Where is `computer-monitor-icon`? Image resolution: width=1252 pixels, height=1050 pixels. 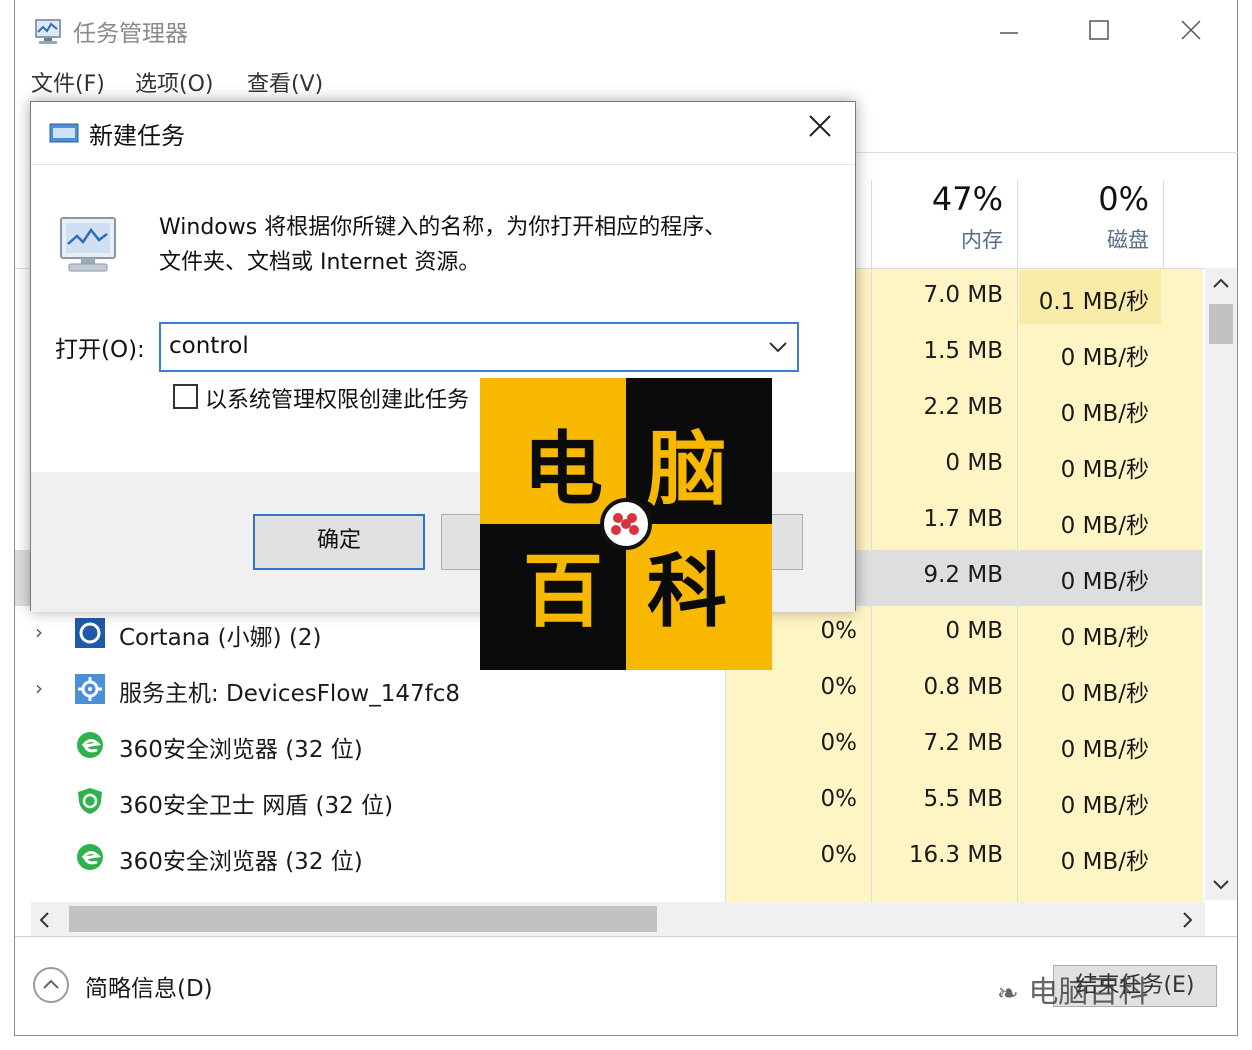 computer-monitor-icon is located at coordinates (88, 244).